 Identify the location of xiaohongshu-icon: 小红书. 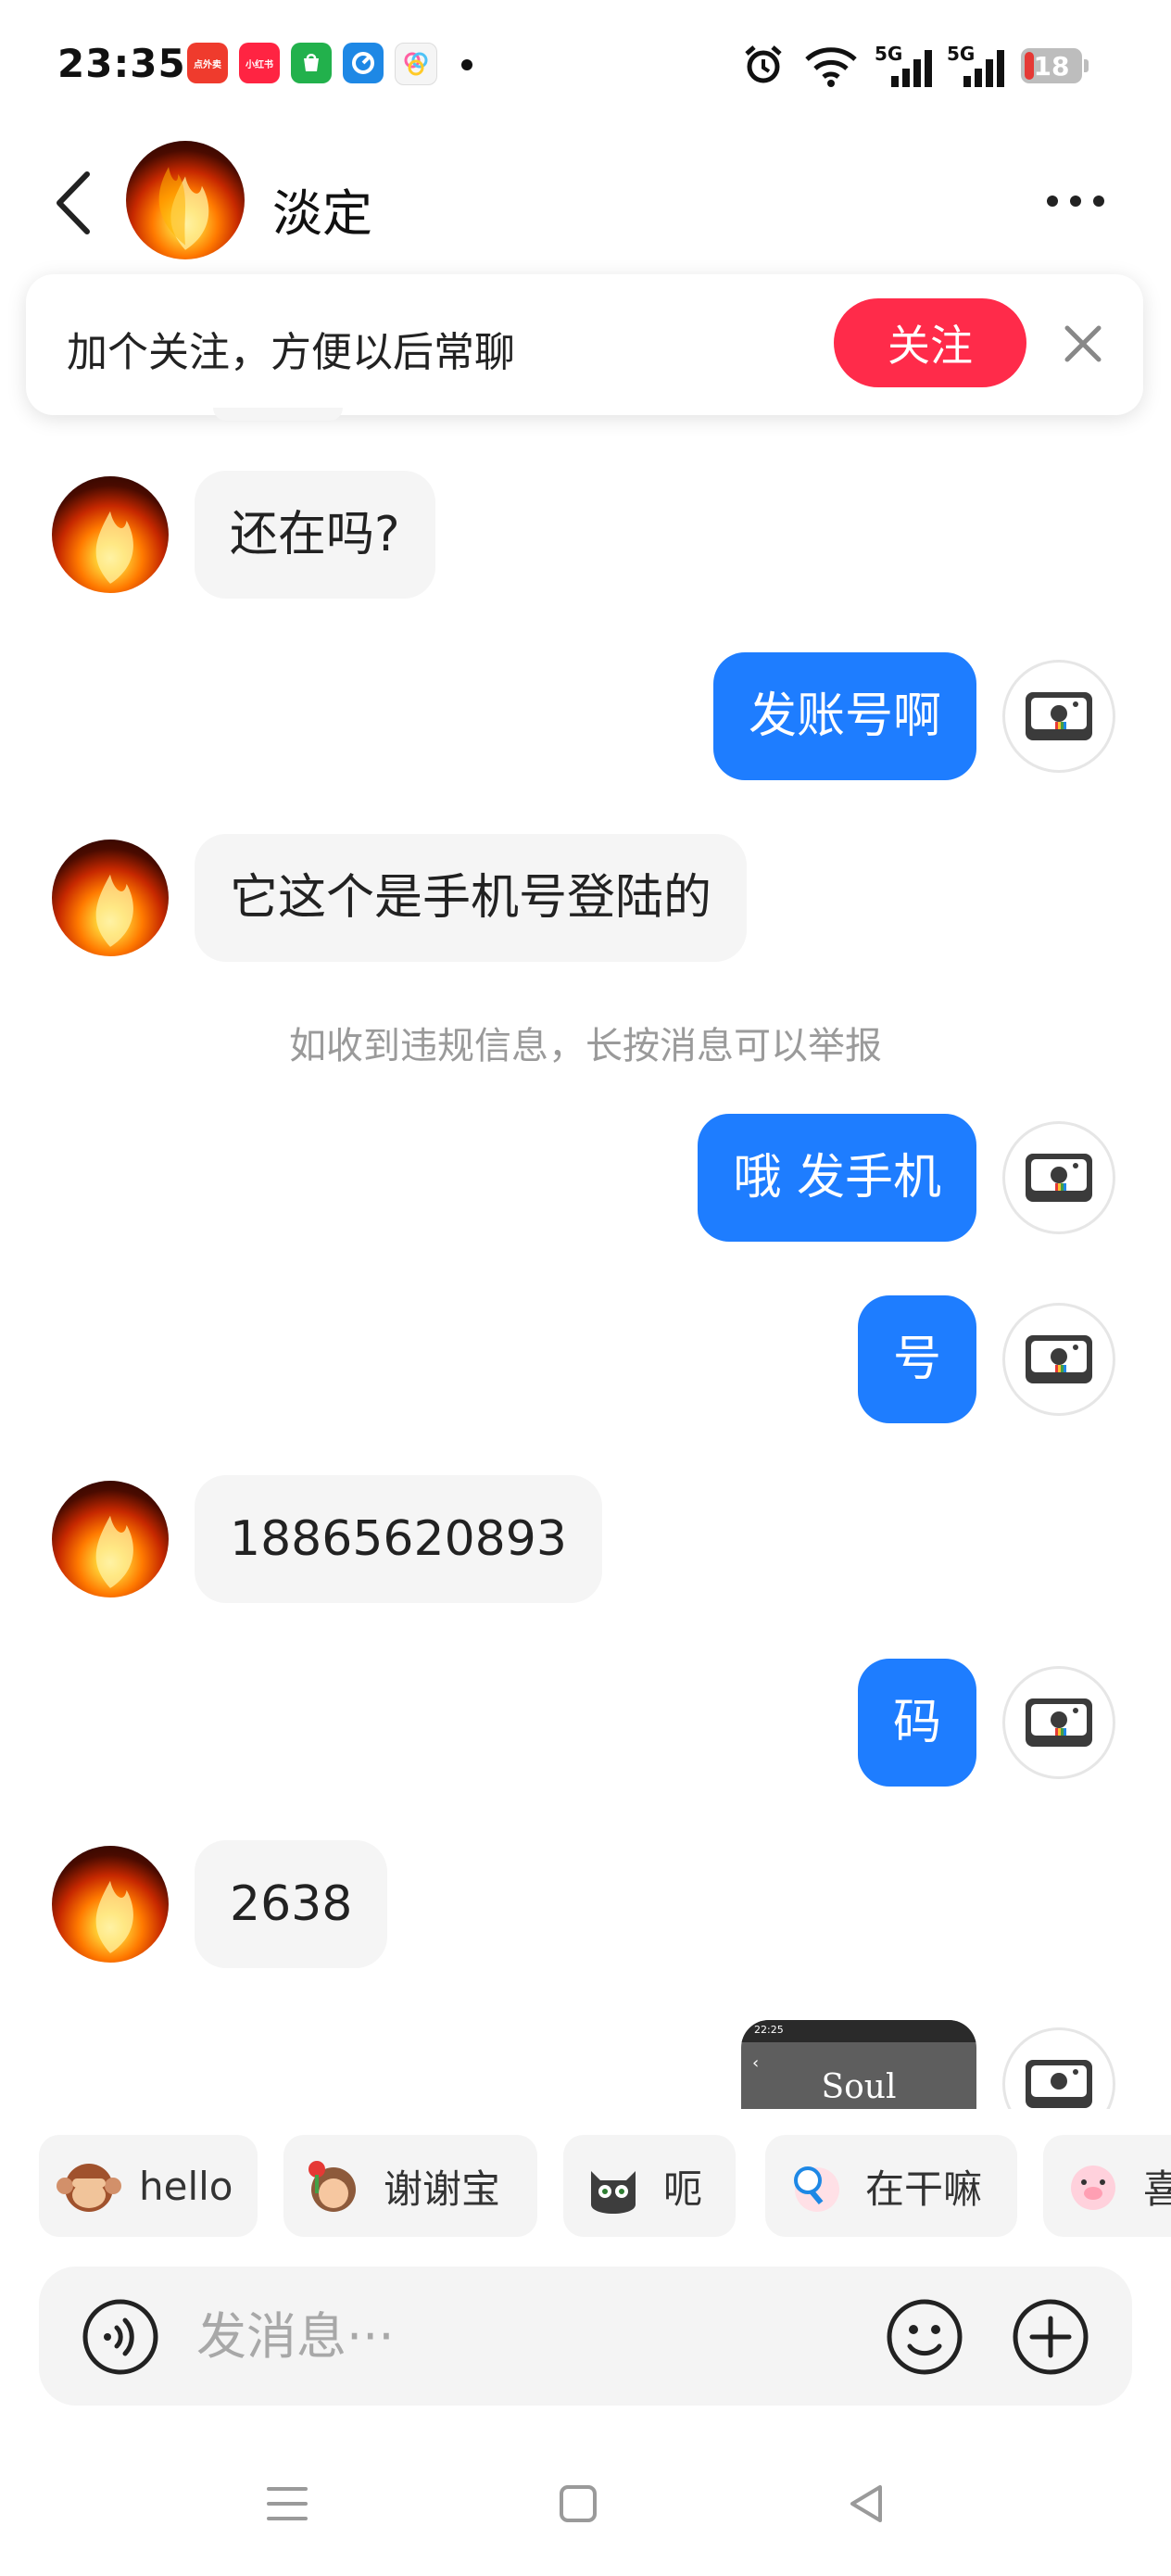
(259, 63).